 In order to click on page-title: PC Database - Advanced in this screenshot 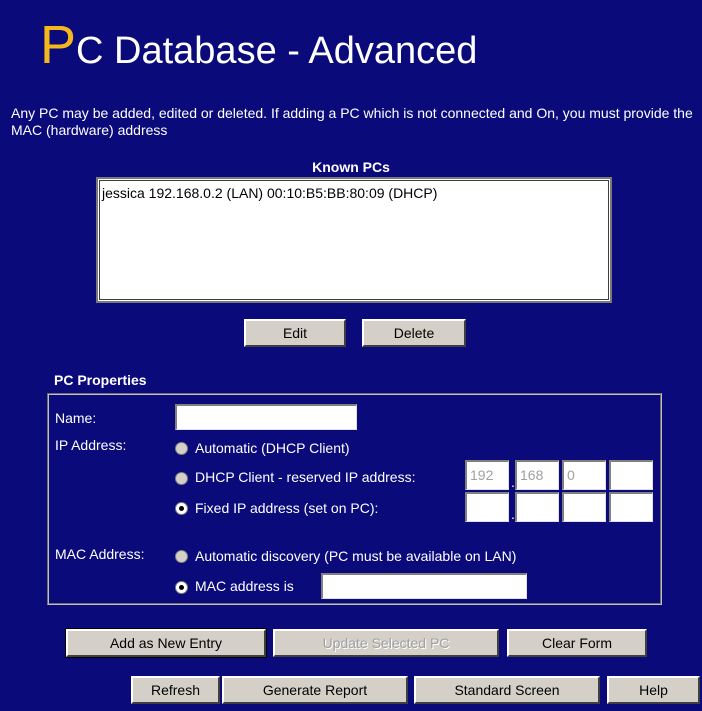, I will do `click(258, 48)`.